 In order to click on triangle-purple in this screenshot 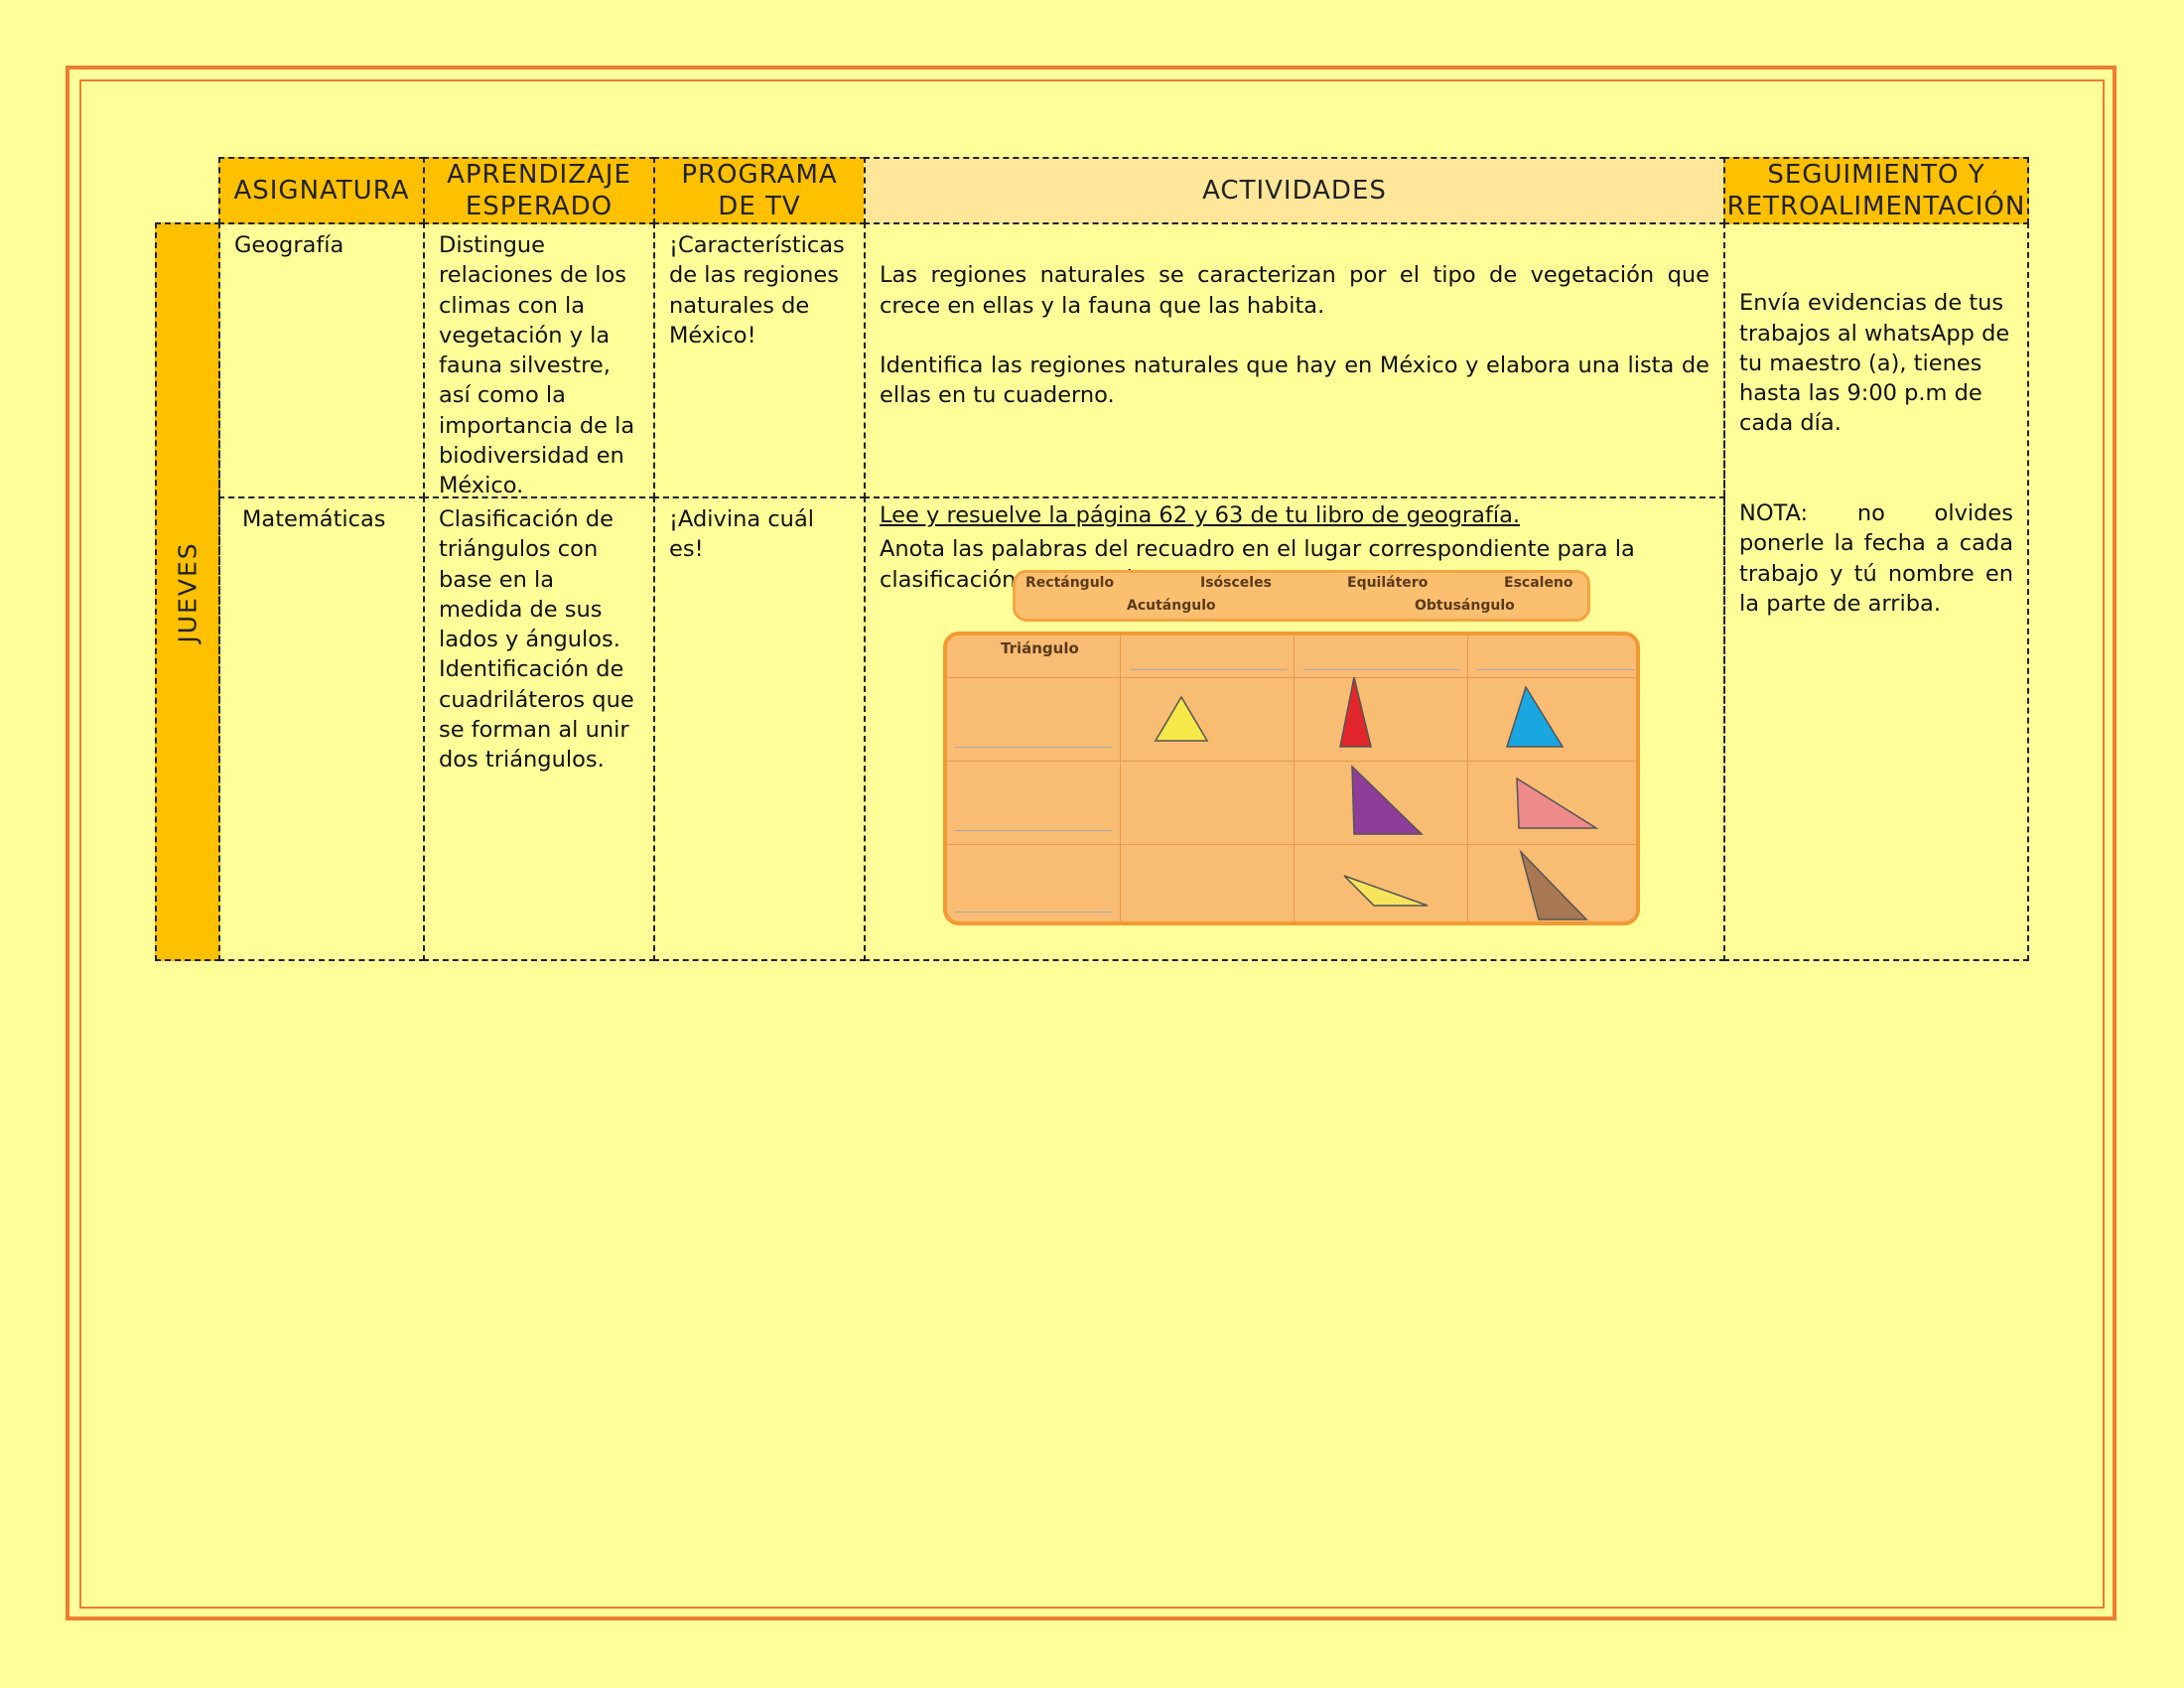, I will do `click(1387, 800)`.